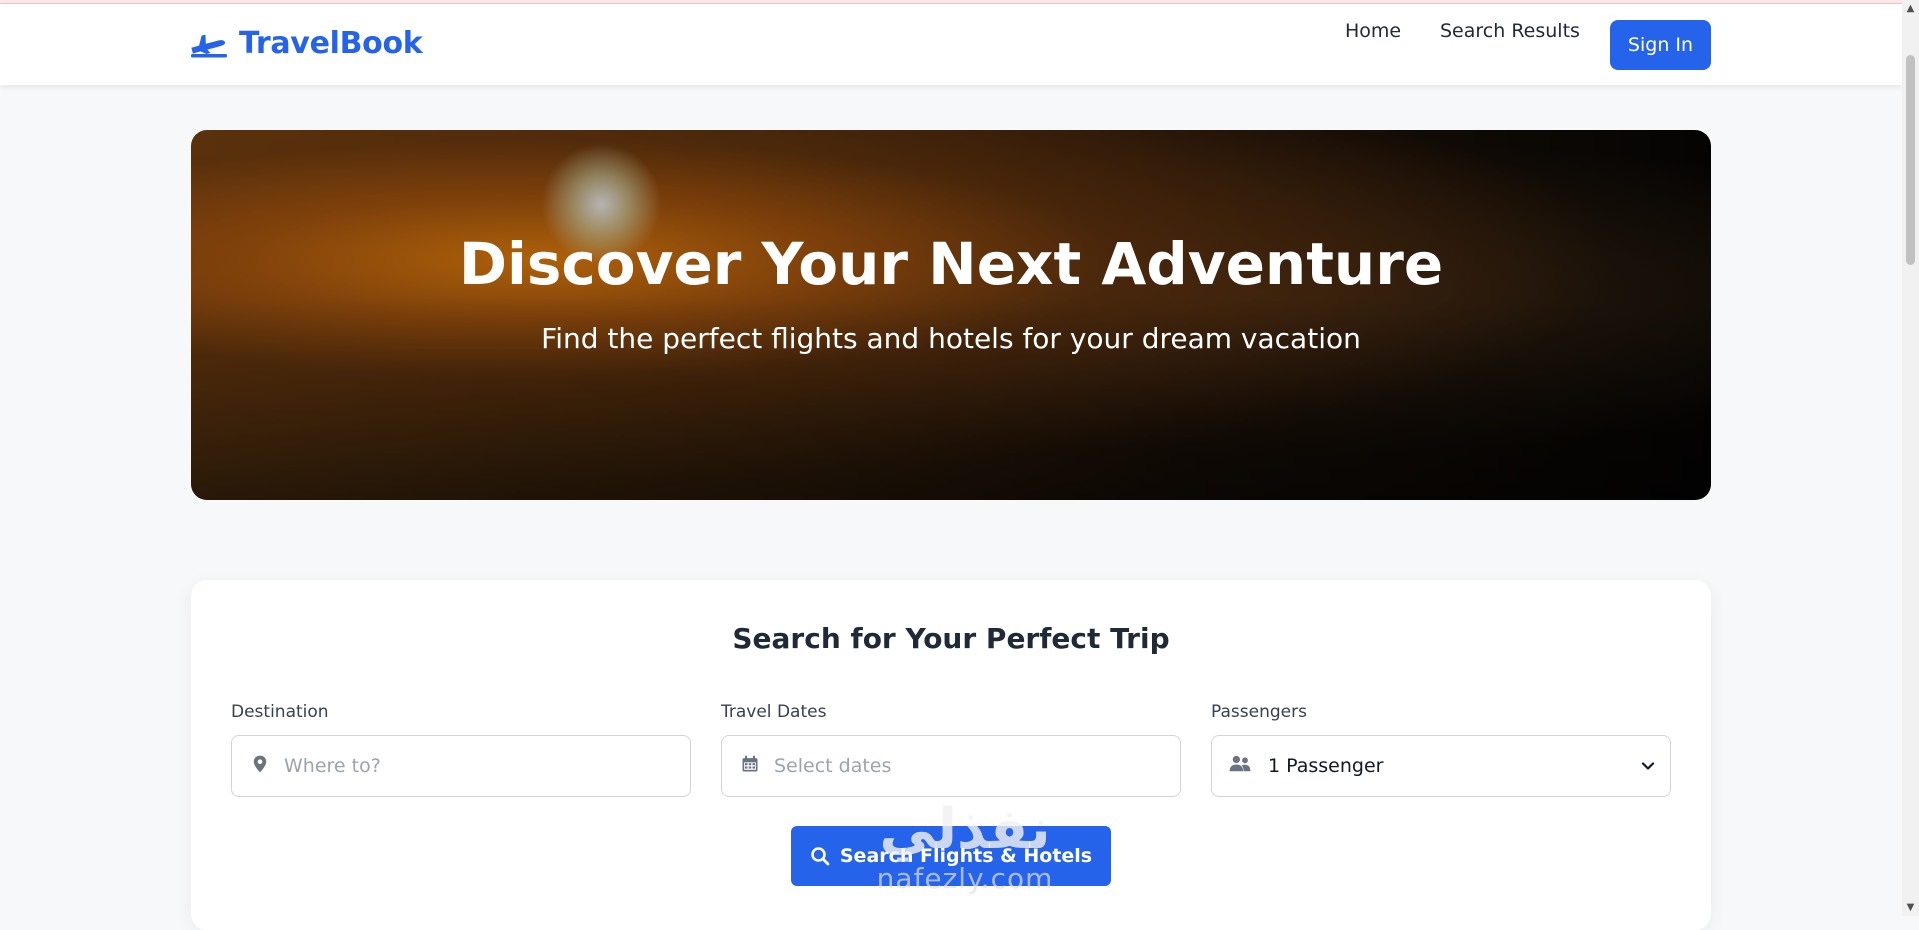 This screenshot has height=930, width=1919. I want to click on hero-title: Discover Your Next Adventure, so click(951, 264).